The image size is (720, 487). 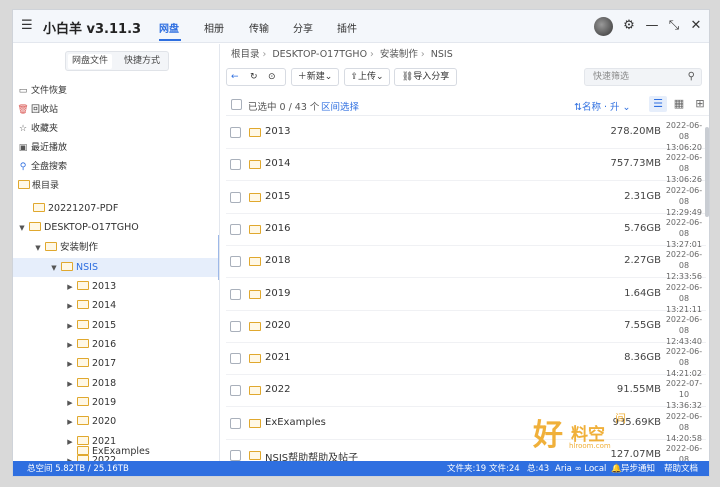 What do you see at coordinates (69, 208) in the screenshot?
I see `tree-node: 20221207-PDF` at bounding box center [69, 208].